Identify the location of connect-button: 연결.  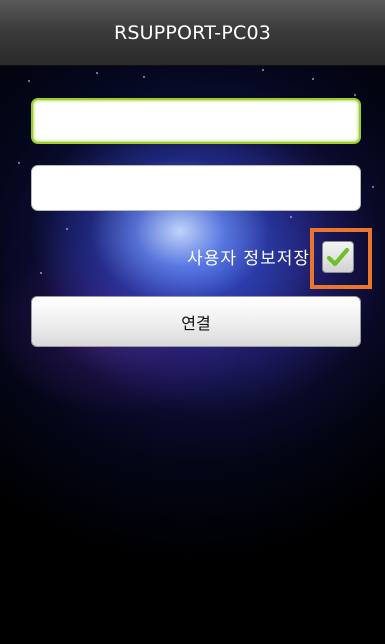
(196, 321).